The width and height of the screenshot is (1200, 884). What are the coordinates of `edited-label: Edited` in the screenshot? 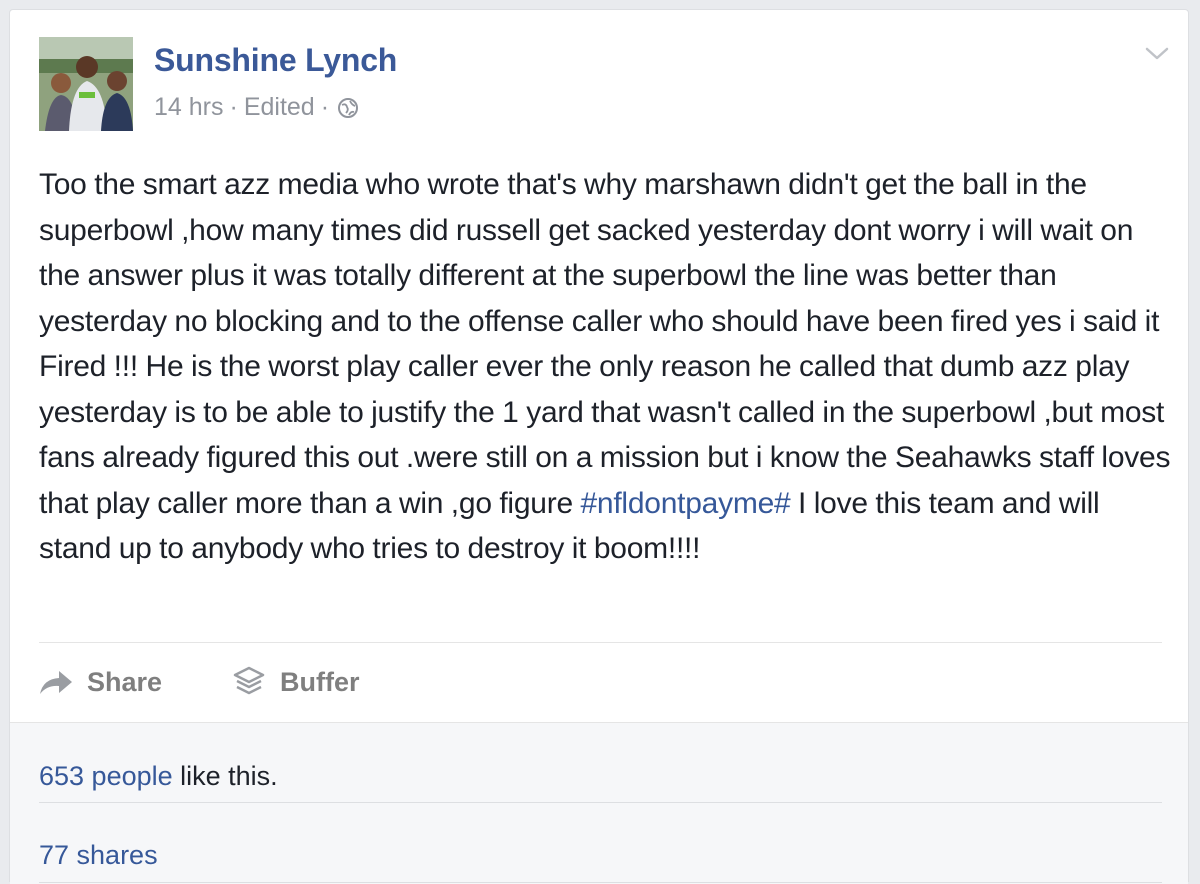 It's located at (279, 107).